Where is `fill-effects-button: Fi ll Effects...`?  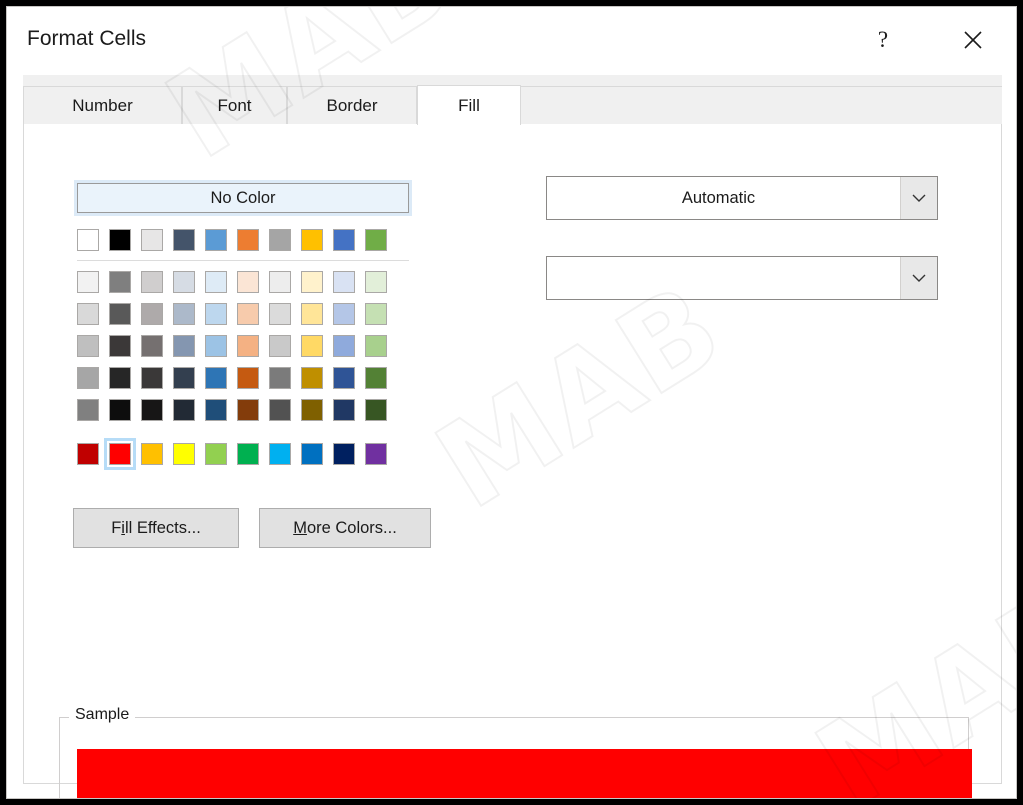
fill-effects-button: Fi ll Effects... is located at coordinates (156, 528).